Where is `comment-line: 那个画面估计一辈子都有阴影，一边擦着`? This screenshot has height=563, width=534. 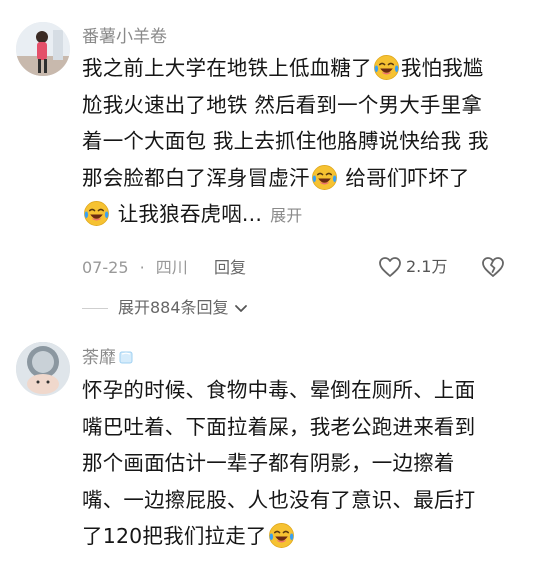 comment-line: 那个画面估计一辈子都有阴影，一边擦着 is located at coordinates (300, 463).